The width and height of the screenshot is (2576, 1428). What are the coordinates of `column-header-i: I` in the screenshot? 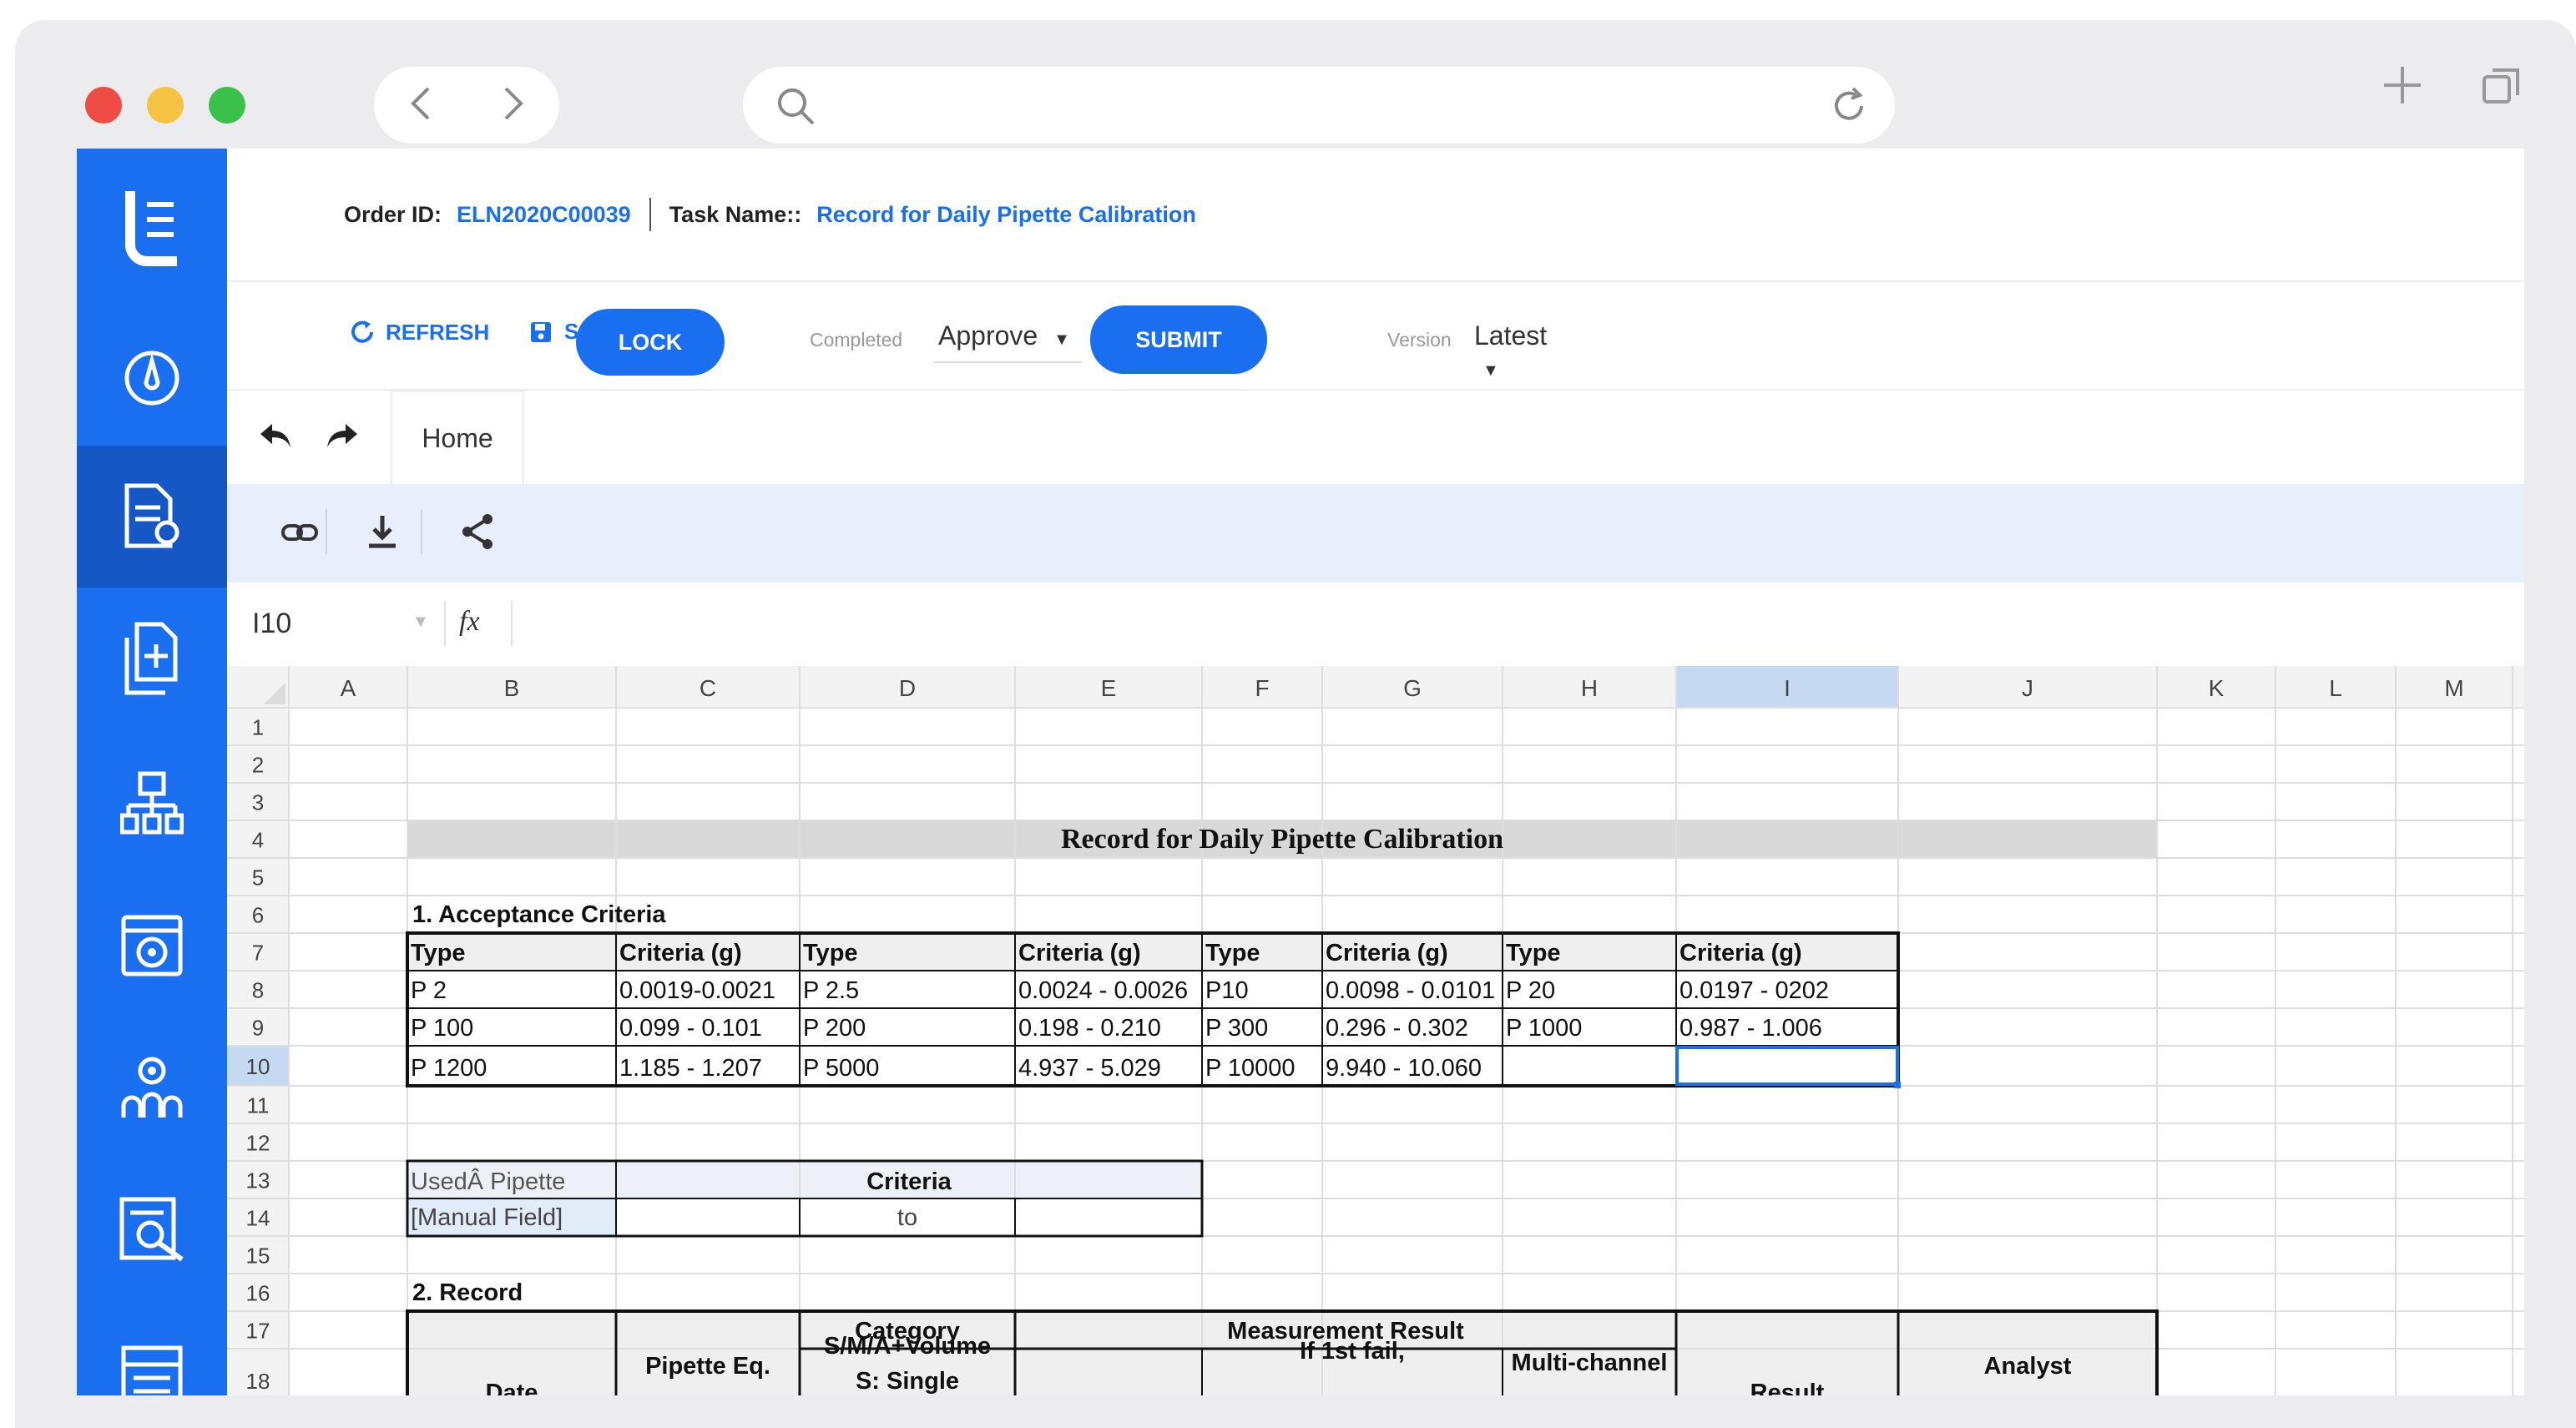 It's located at (1787, 688).